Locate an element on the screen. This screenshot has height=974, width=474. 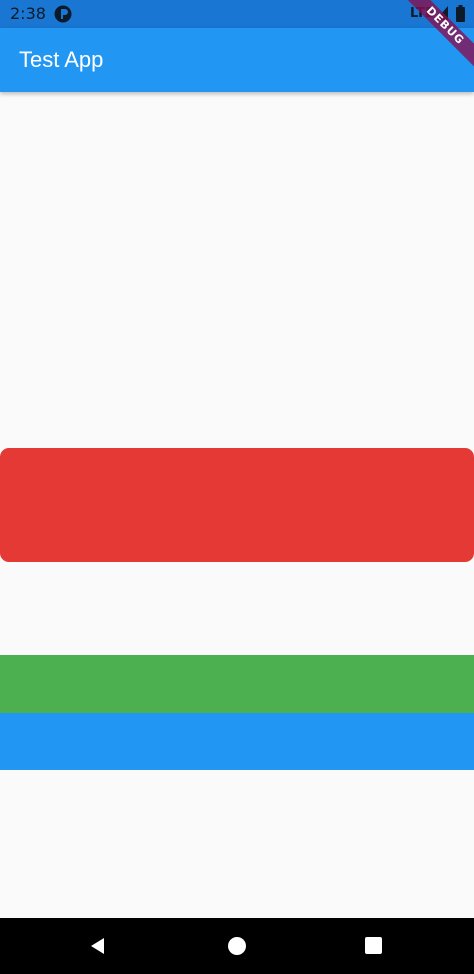
debug-banner: DEBUG is located at coordinates (437, 35).